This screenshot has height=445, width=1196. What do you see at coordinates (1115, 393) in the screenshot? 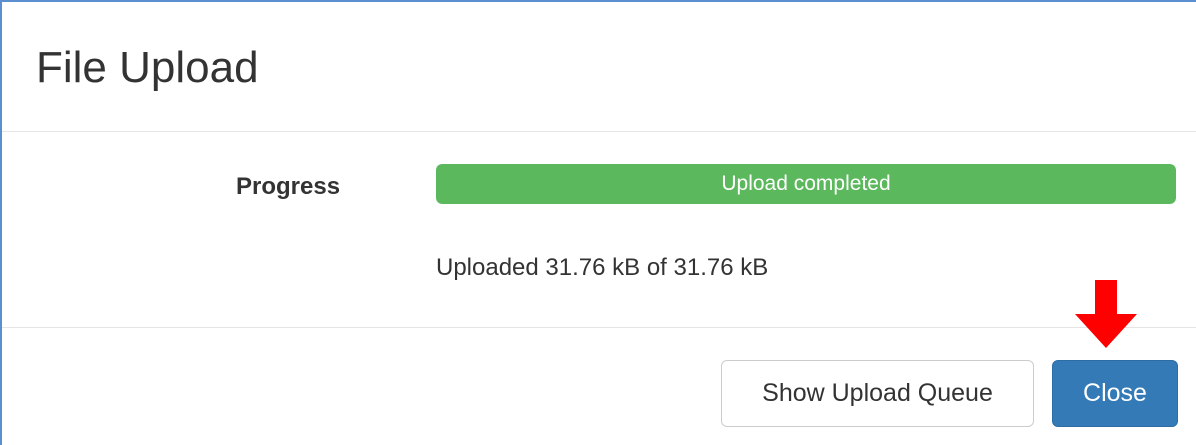
I see `close-button: Close` at bounding box center [1115, 393].